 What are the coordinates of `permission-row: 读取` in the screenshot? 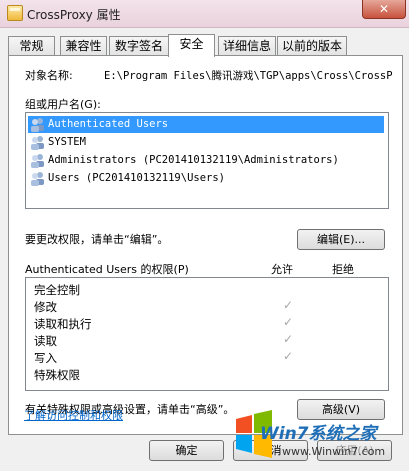 It's located at (45, 341).